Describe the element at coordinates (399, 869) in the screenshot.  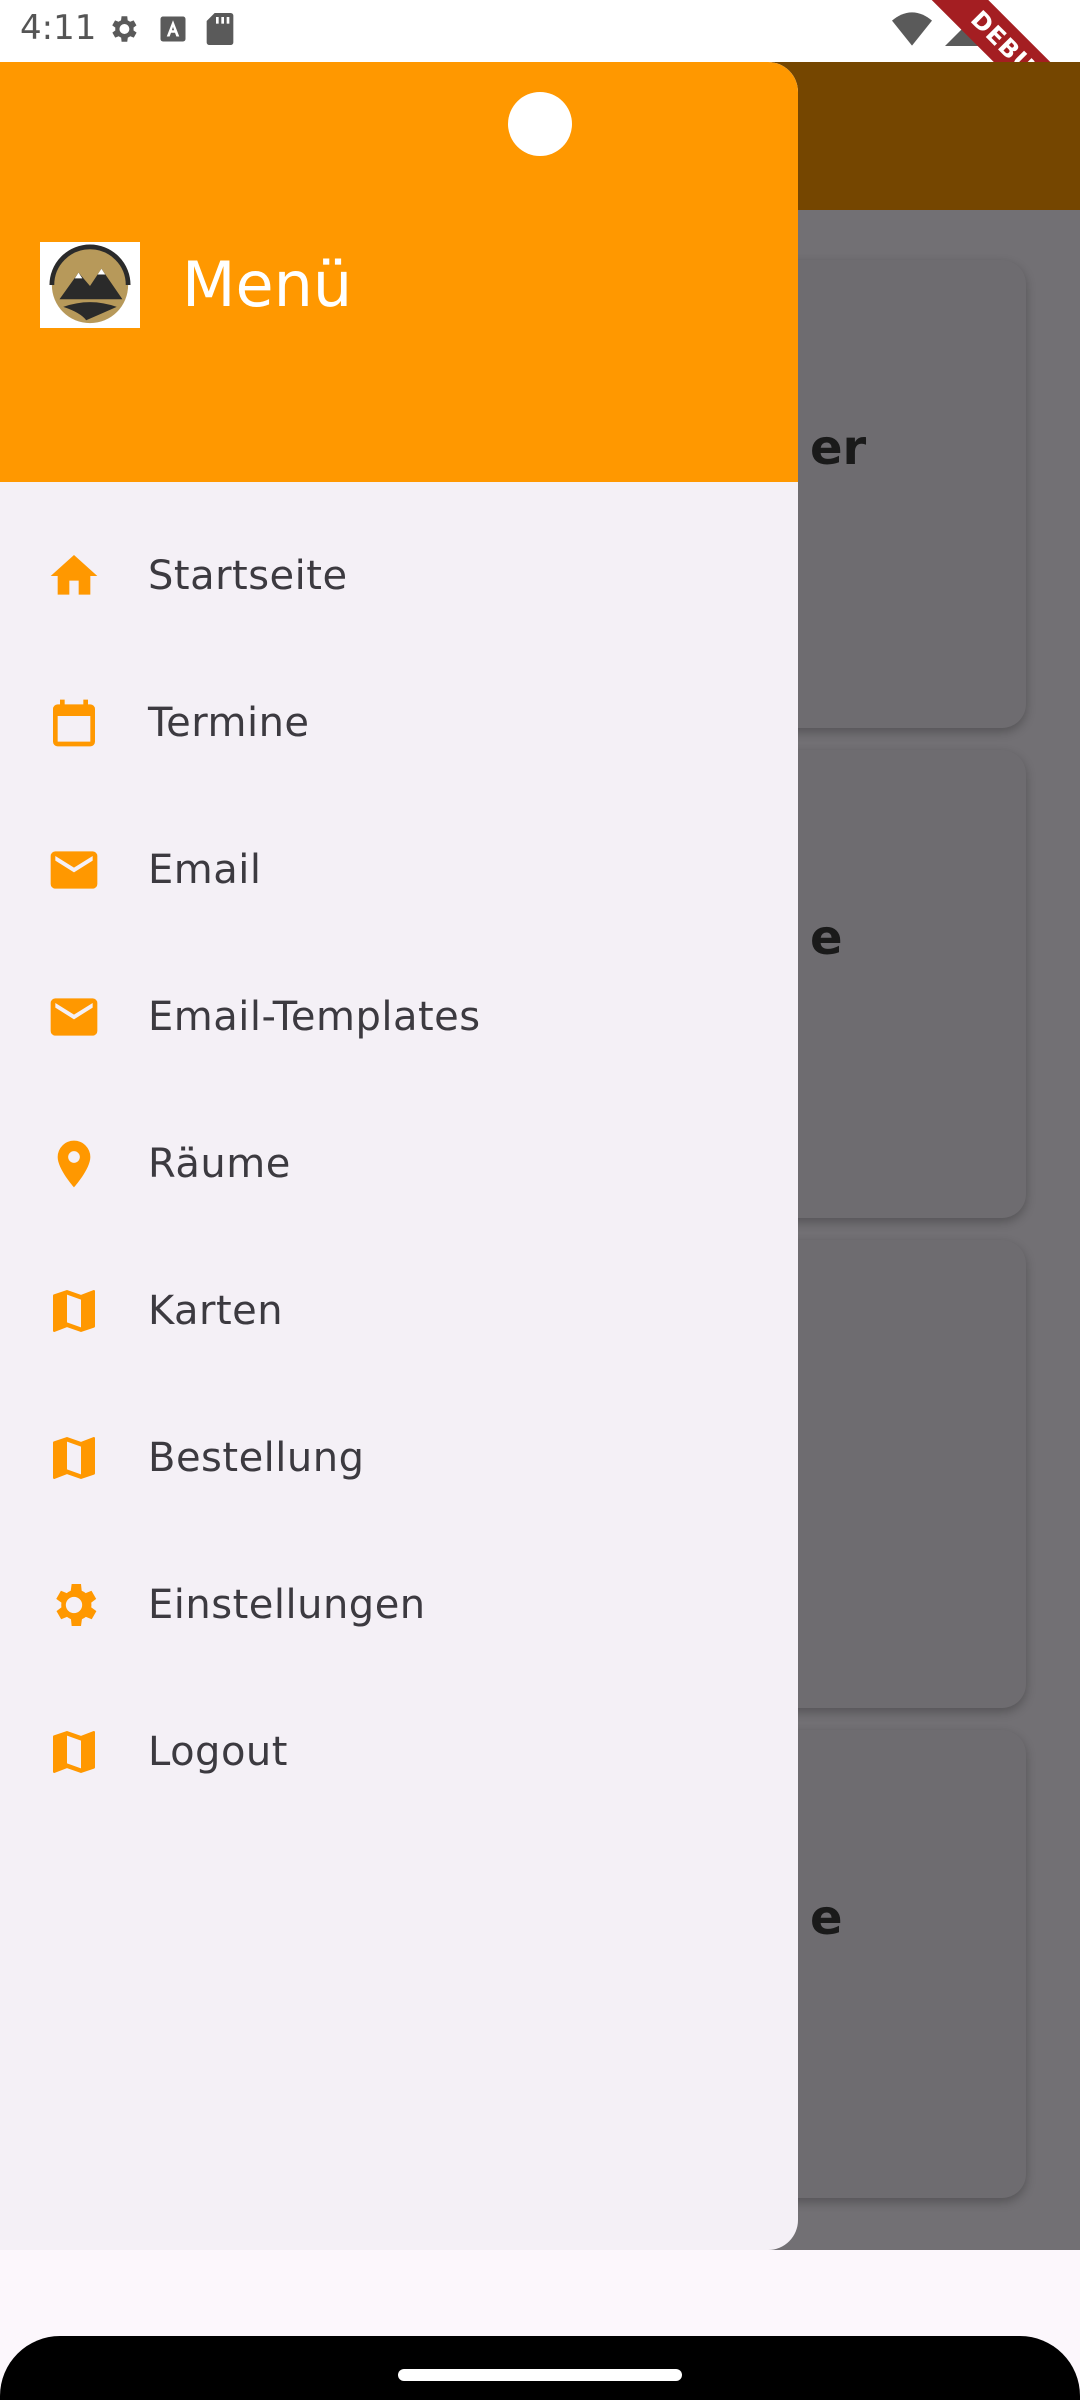
I see `menu-item-email: Email` at that location.